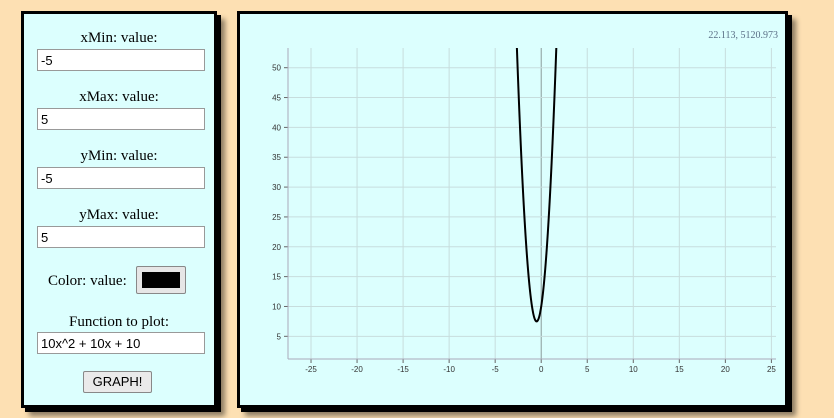  What do you see at coordinates (771, 369) in the screenshot?
I see `x-tick-label: 25` at bounding box center [771, 369].